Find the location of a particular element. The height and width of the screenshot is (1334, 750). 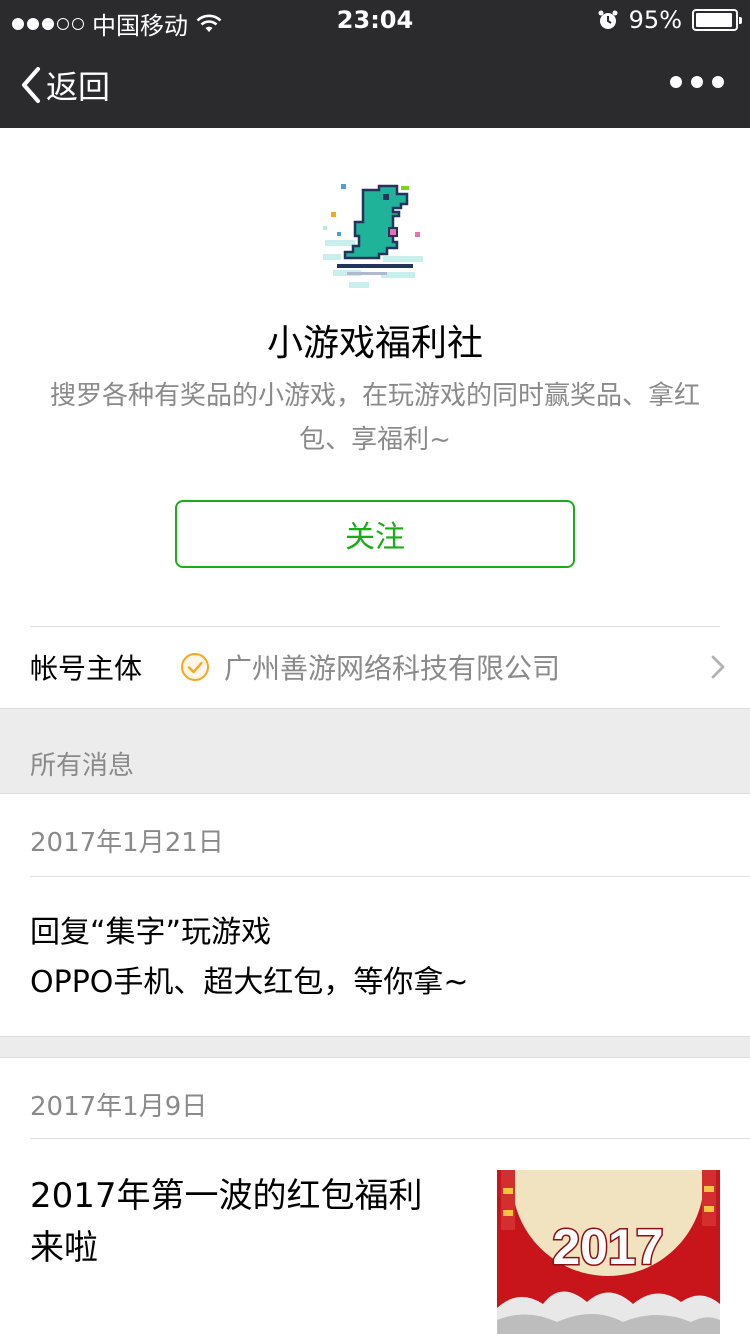

message-line: 回复“集字”玩游戏 is located at coordinates (151, 932).